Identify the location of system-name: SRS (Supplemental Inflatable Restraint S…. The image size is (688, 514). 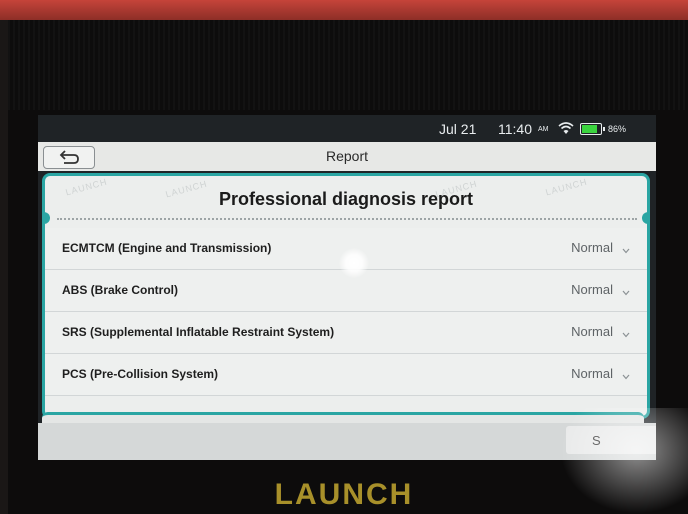
(198, 332).